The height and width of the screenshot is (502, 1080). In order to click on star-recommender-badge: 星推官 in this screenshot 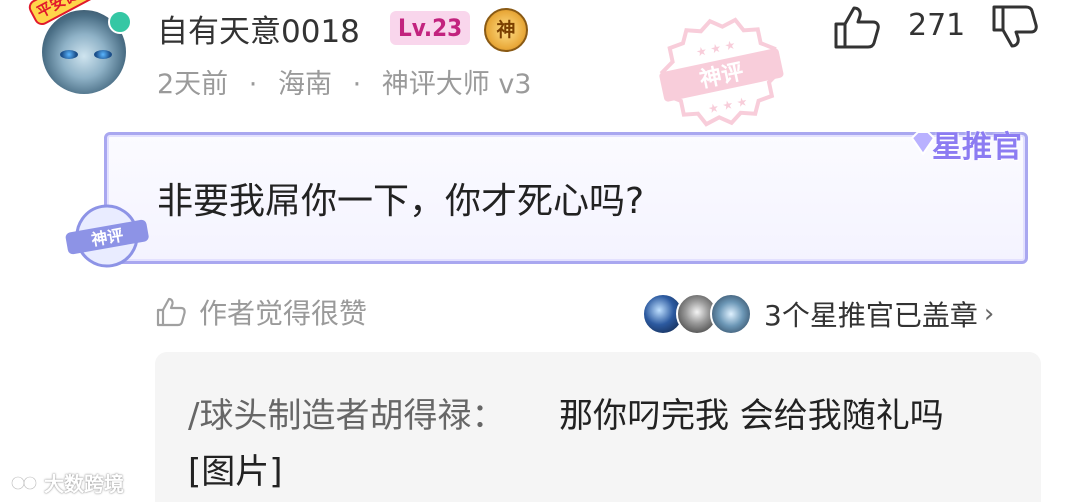, I will do `click(973, 142)`.